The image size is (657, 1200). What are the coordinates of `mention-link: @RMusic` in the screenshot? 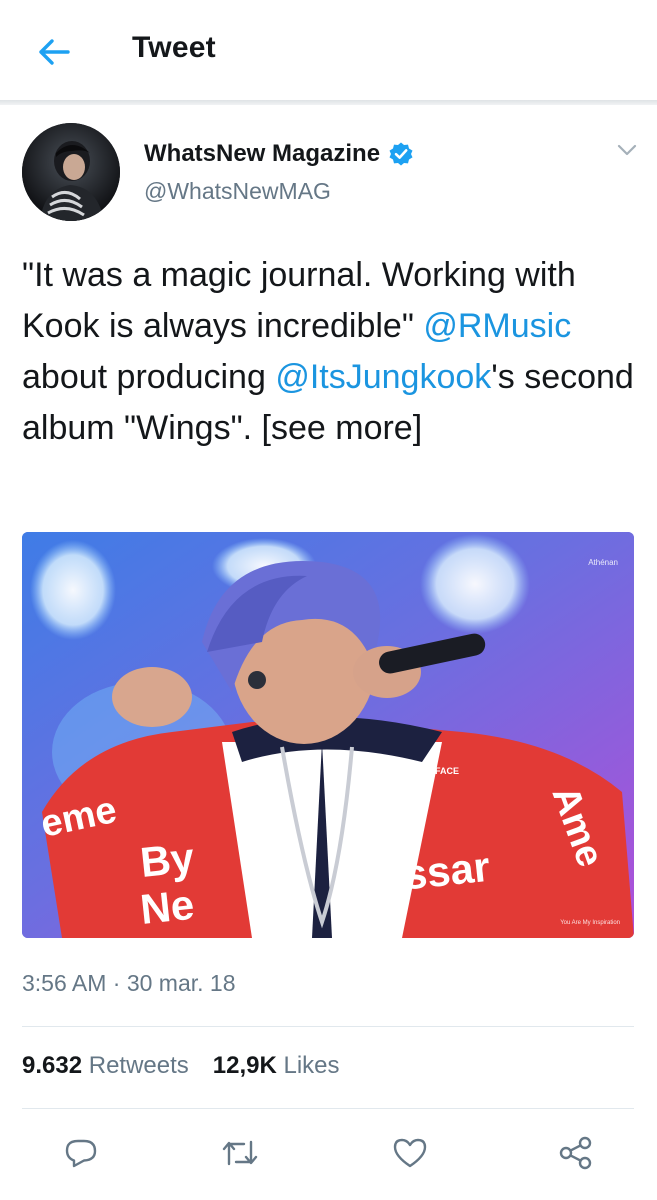 It's located at (497, 326).